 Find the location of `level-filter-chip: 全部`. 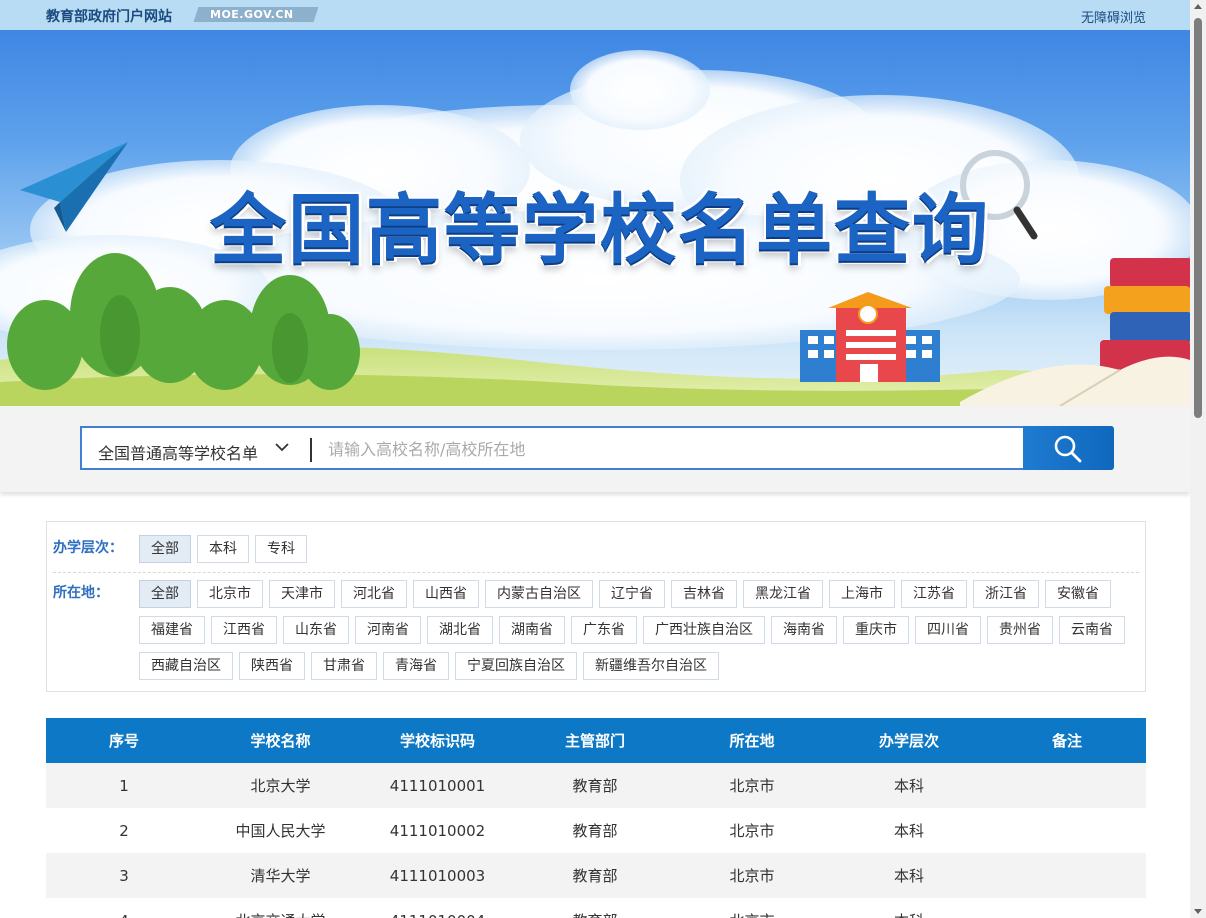

level-filter-chip: 全部 is located at coordinates (165, 549).